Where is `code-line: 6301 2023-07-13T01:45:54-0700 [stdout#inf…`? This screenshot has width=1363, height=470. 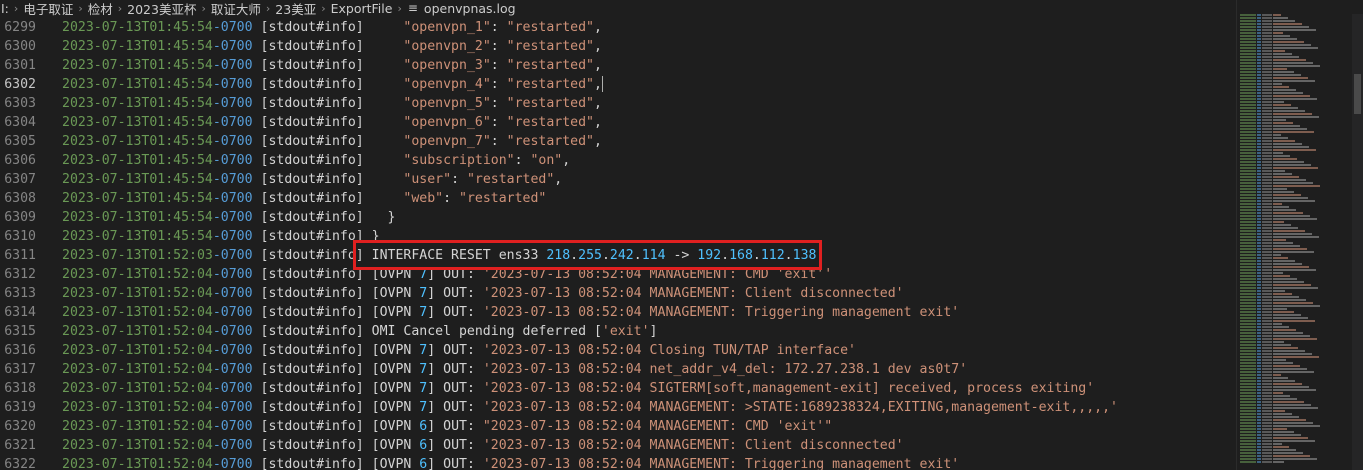
code-line: 6301 2023-07-13T01:45:54-0700 [stdout#inf… is located at coordinates (618, 65).